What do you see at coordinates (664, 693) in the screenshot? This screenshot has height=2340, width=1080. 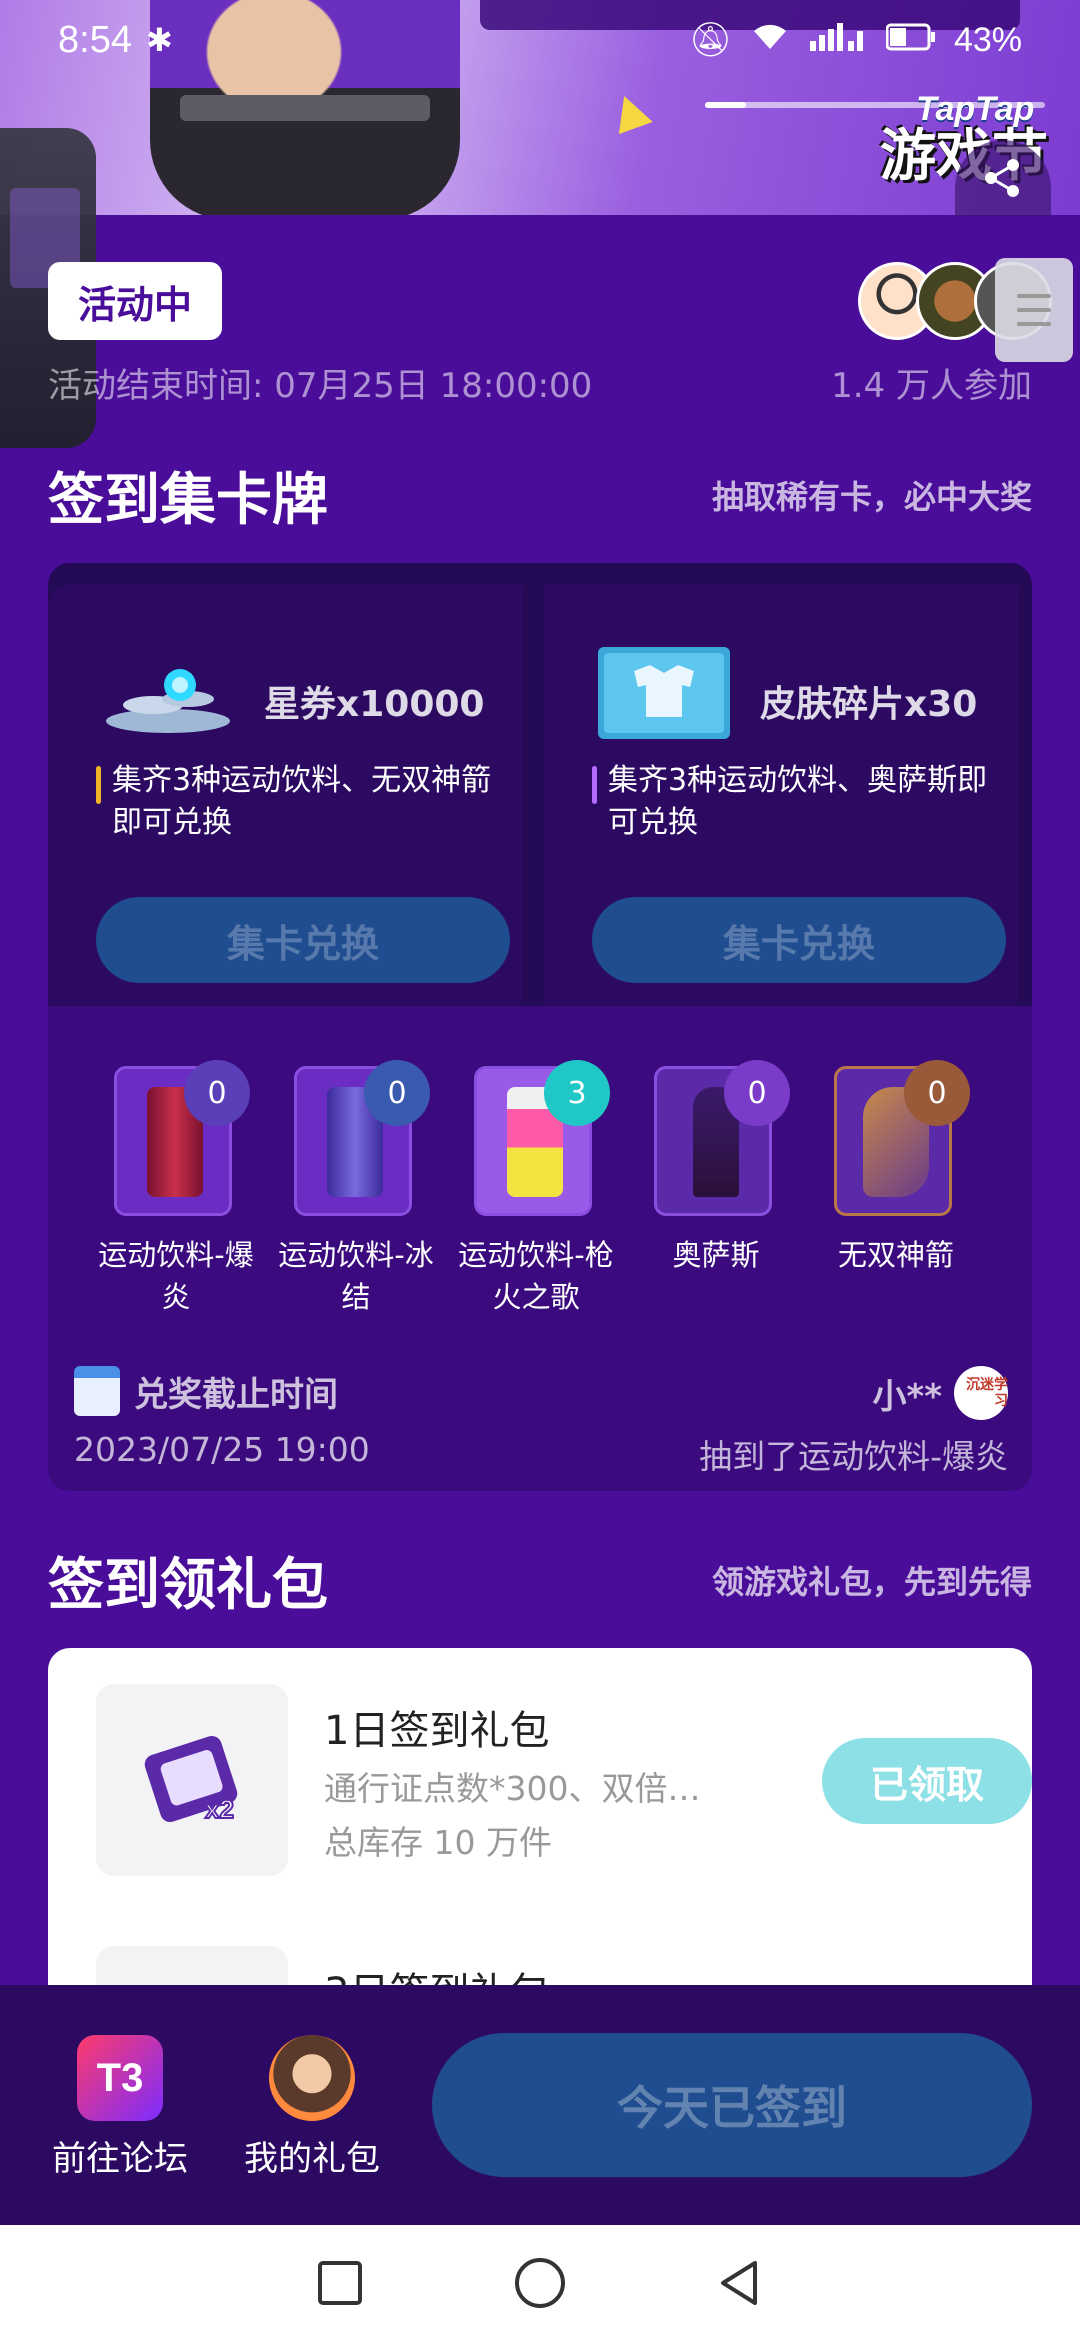 I see `skin-fragment-icon` at bounding box center [664, 693].